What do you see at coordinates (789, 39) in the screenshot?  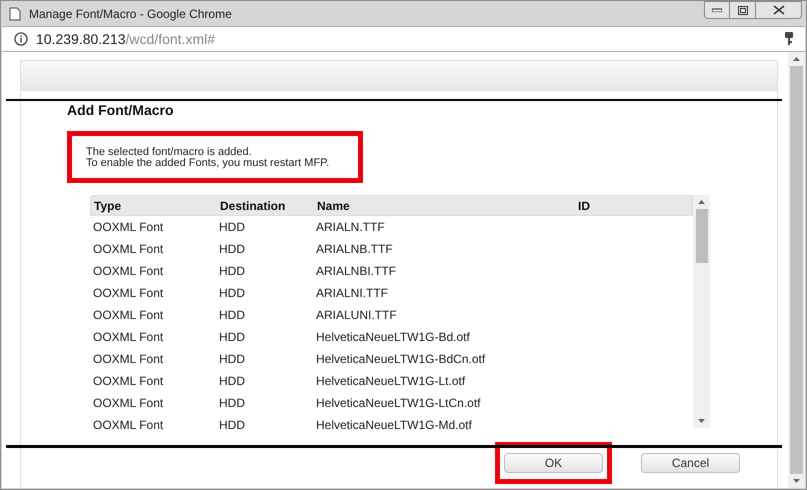 I see `key-icon` at bounding box center [789, 39].